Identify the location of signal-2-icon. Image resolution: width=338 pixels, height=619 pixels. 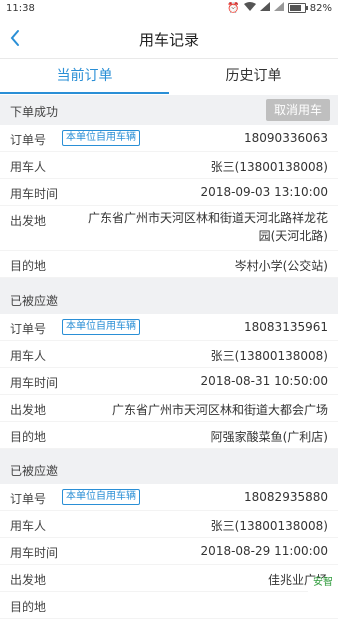
(278, 8).